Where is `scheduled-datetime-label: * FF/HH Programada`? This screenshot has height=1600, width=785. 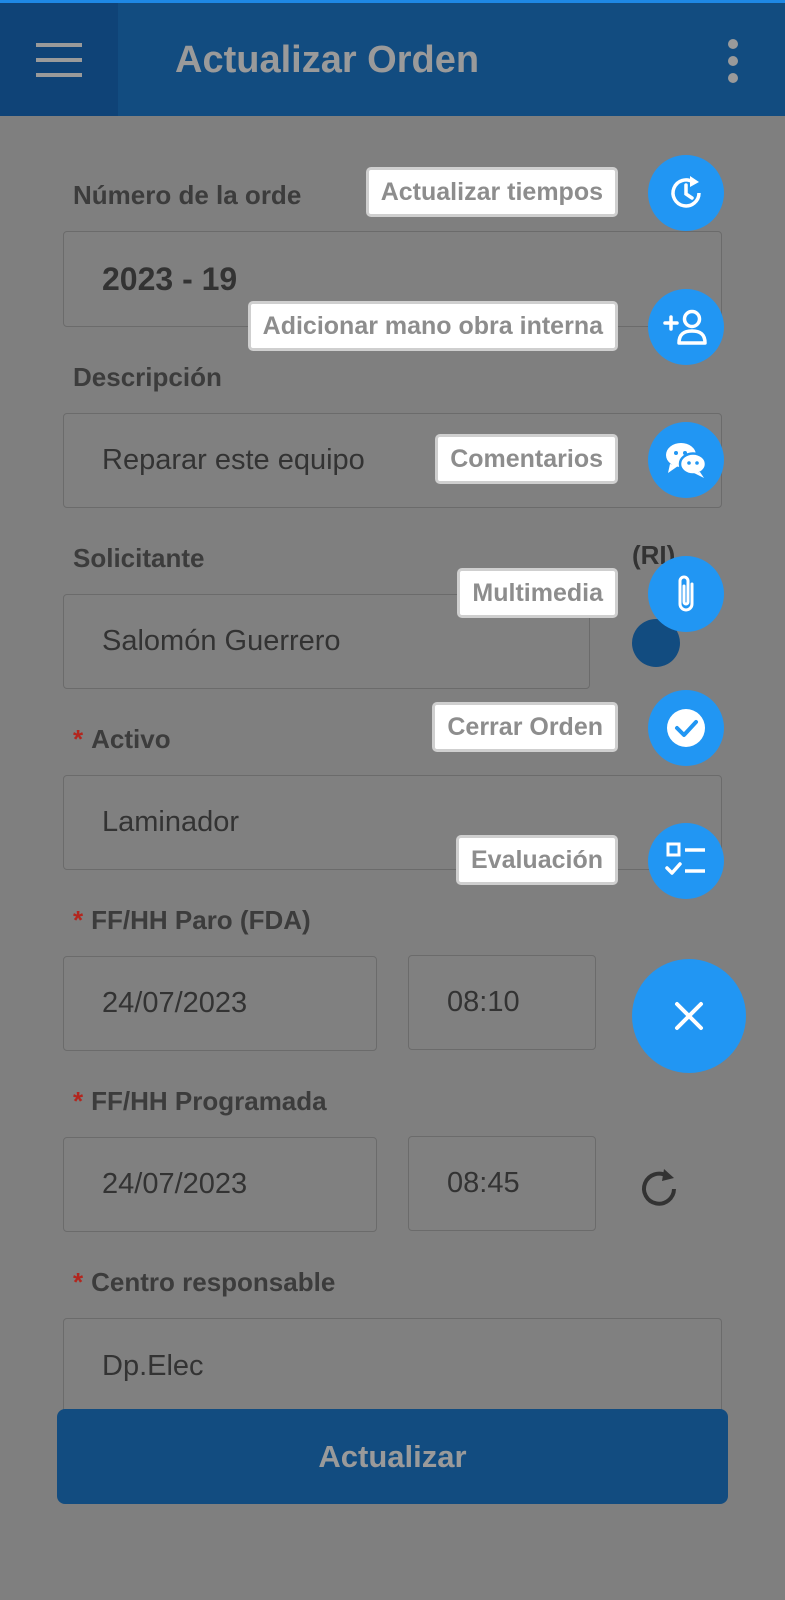
scheduled-datetime-label: * FF/HH Programada is located at coordinates (200, 1101).